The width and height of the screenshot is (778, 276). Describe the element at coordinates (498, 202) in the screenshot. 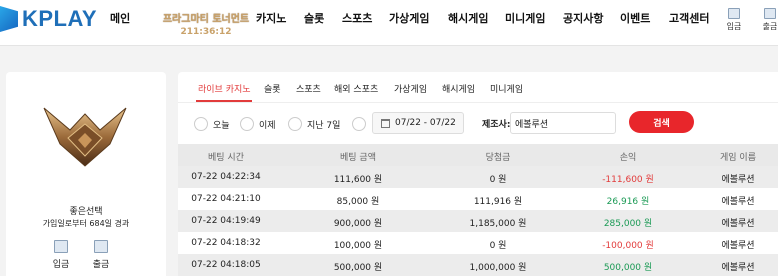

I see `cell-winnings: 111,916 원` at that location.